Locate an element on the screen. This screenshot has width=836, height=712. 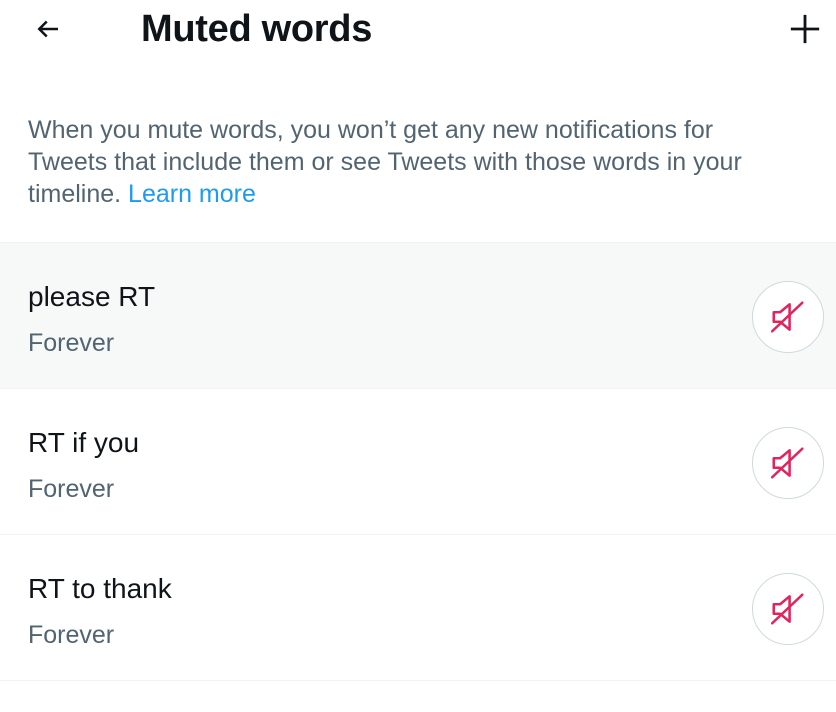
learn-more-link: Learn more is located at coordinates (192, 194).